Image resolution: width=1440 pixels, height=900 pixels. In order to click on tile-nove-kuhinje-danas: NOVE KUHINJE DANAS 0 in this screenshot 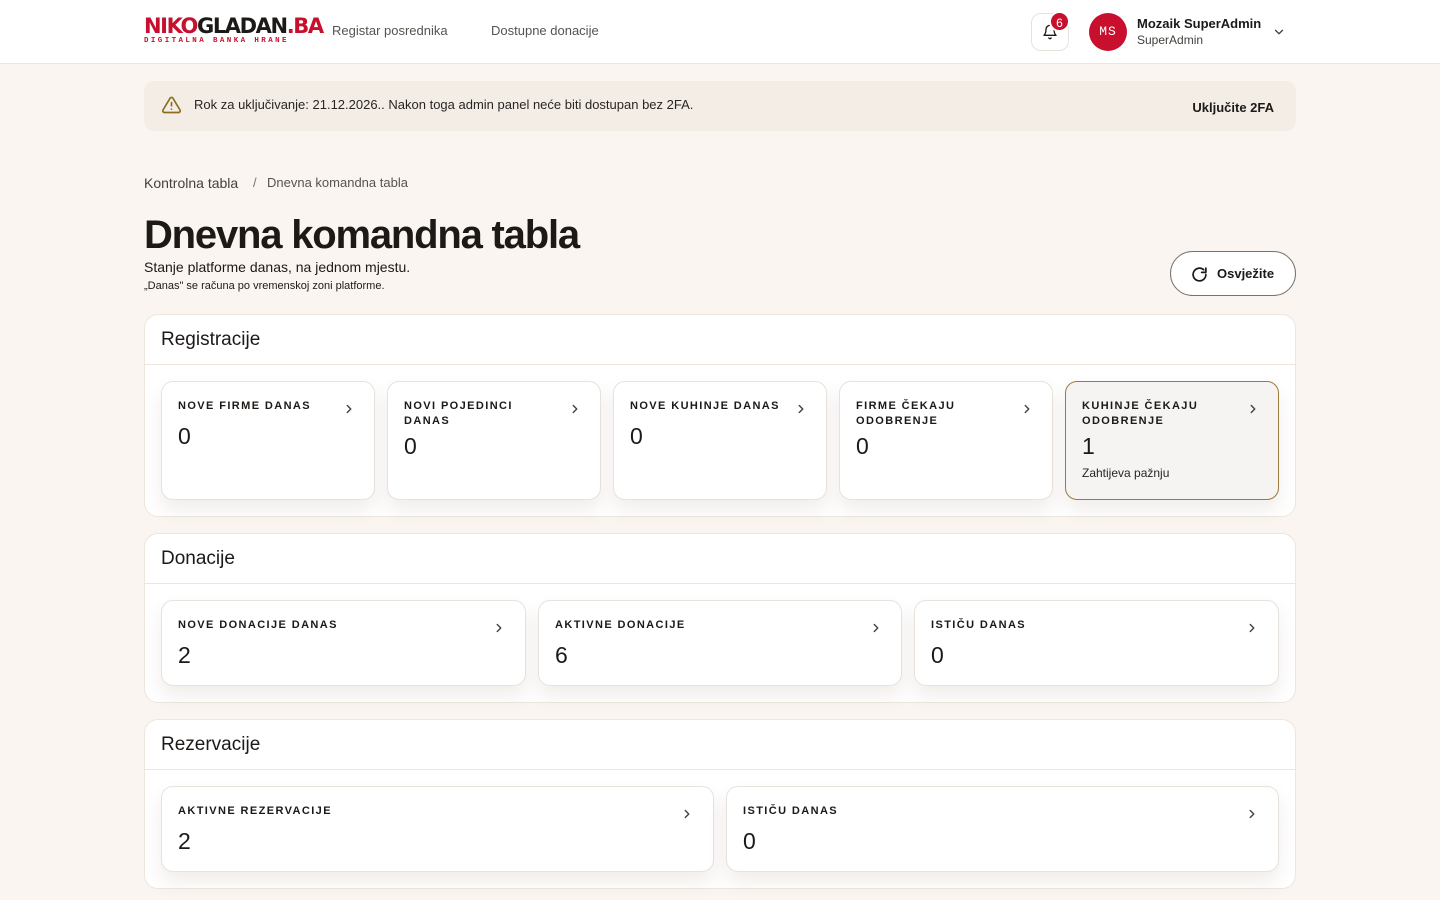, I will do `click(720, 440)`.